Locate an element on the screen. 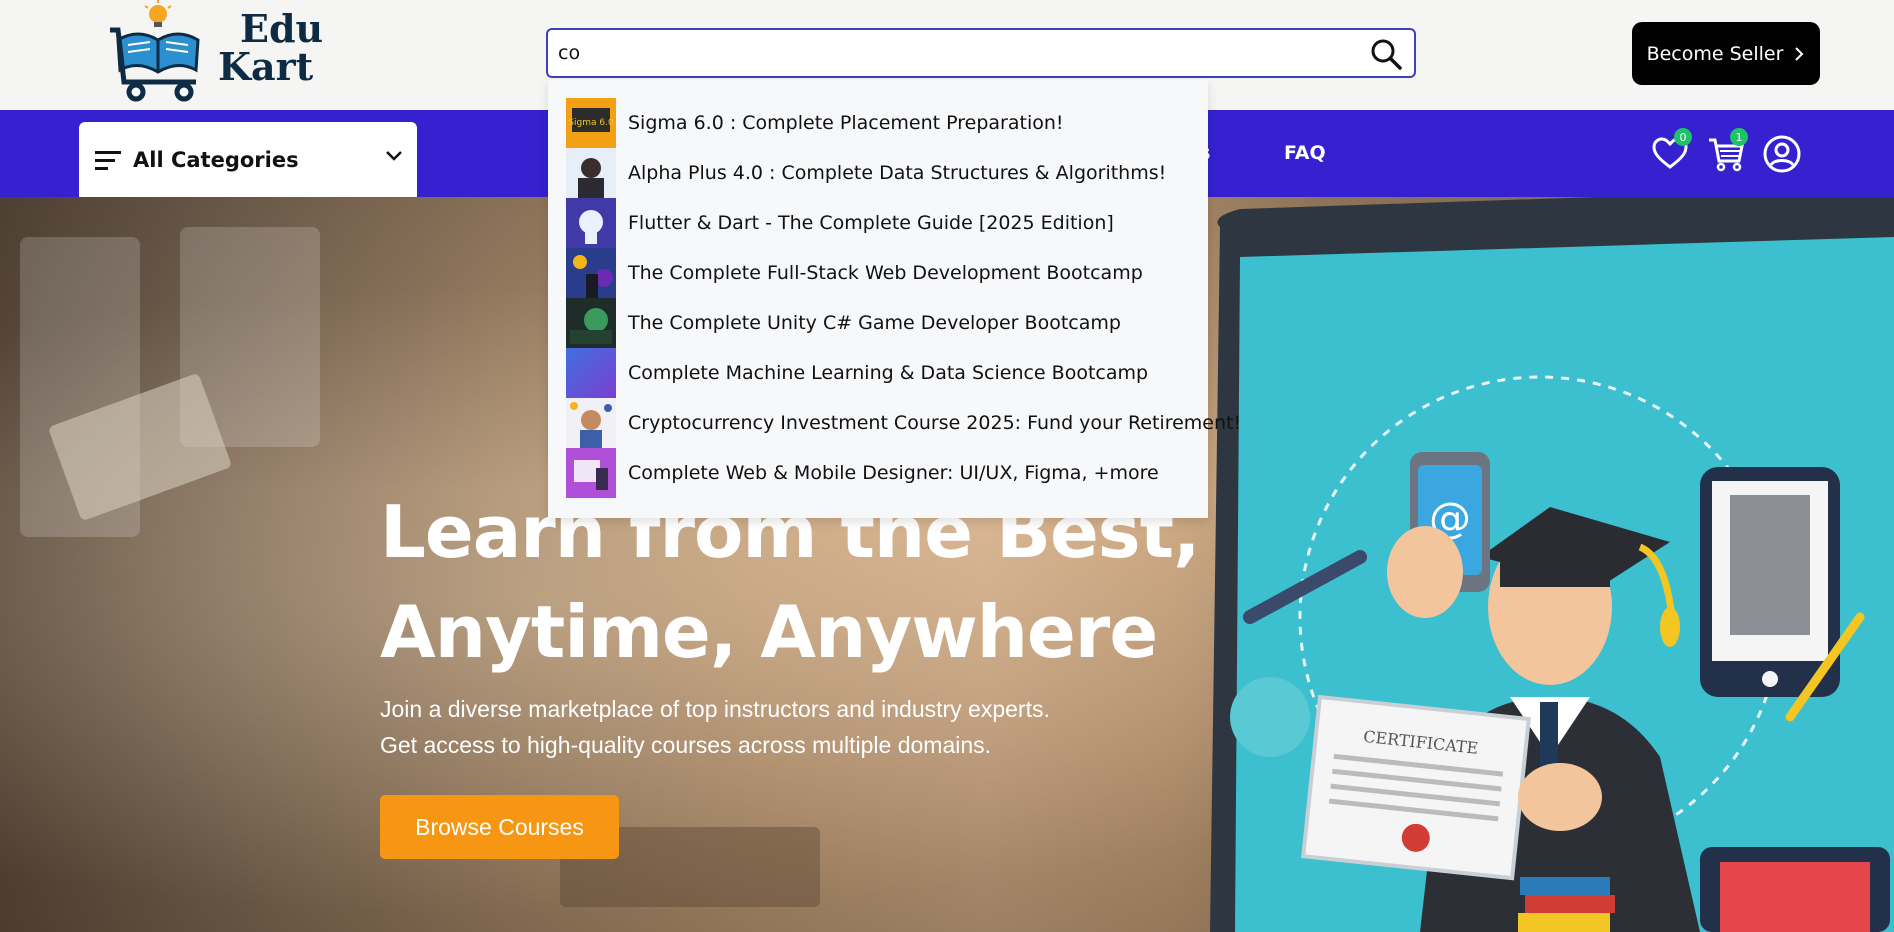  hero-title-line2: Anytime, Anywhere is located at coordinates (769, 632).